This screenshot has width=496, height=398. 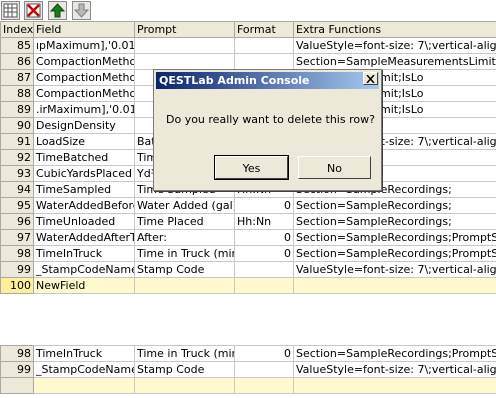 I want to click on close-icon, so click(x=370, y=78).